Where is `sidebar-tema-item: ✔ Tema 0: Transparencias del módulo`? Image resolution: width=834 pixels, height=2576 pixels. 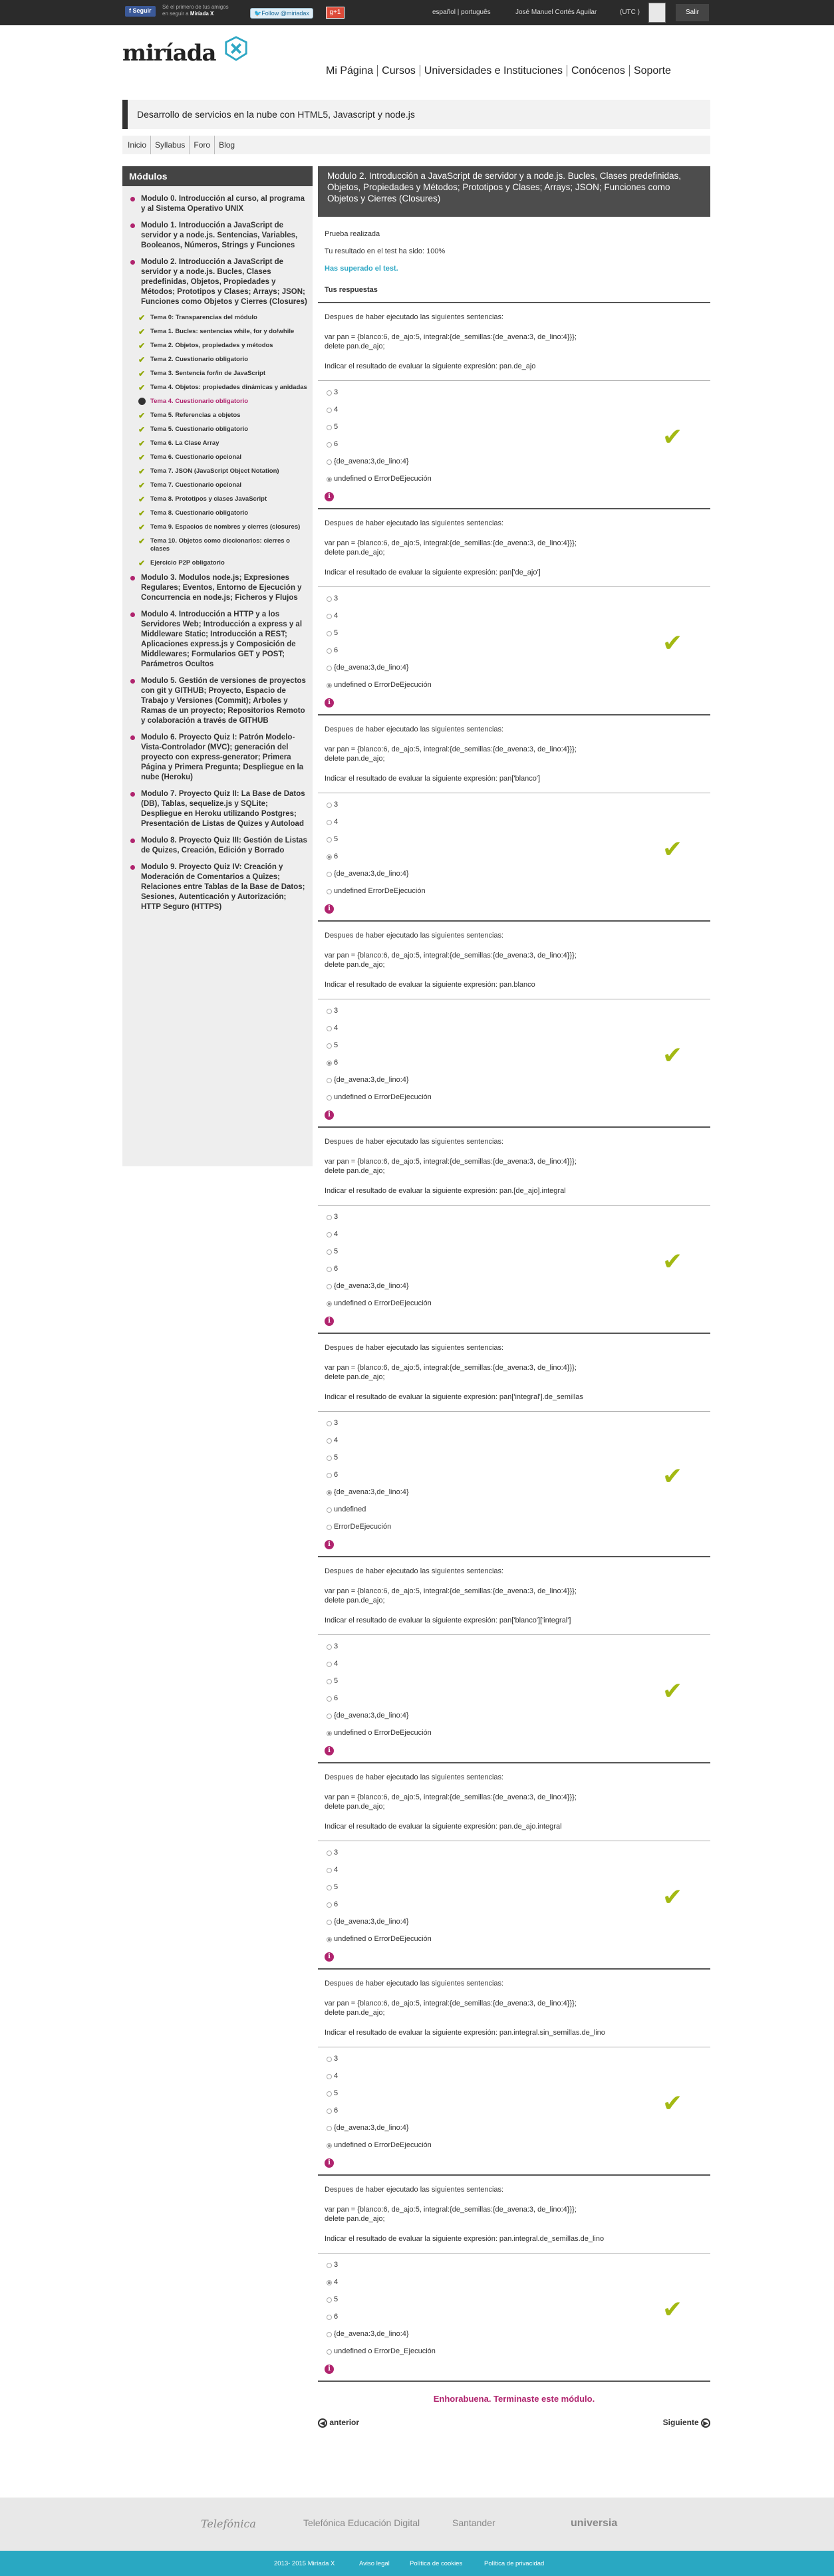
sidebar-tema-item: ✔ Tema 0: Transparencias del módulo is located at coordinates (222, 318).